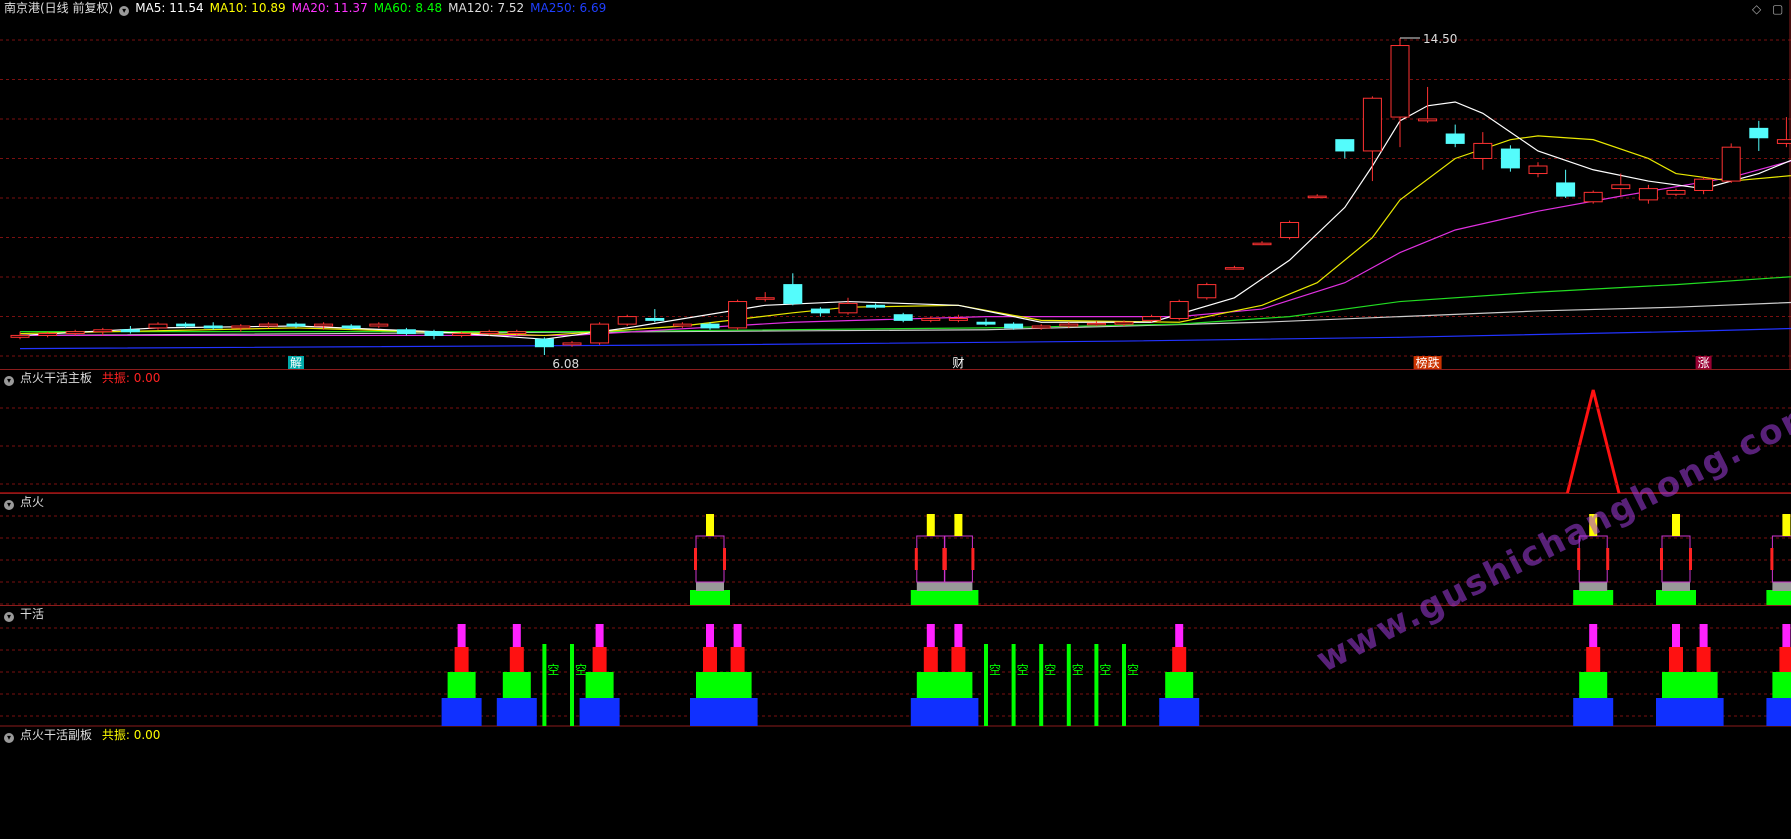 The width and height of the screenshot is (1791, 839). I want to click on ignite-panel: ▾ 点火, so click(895, 549).